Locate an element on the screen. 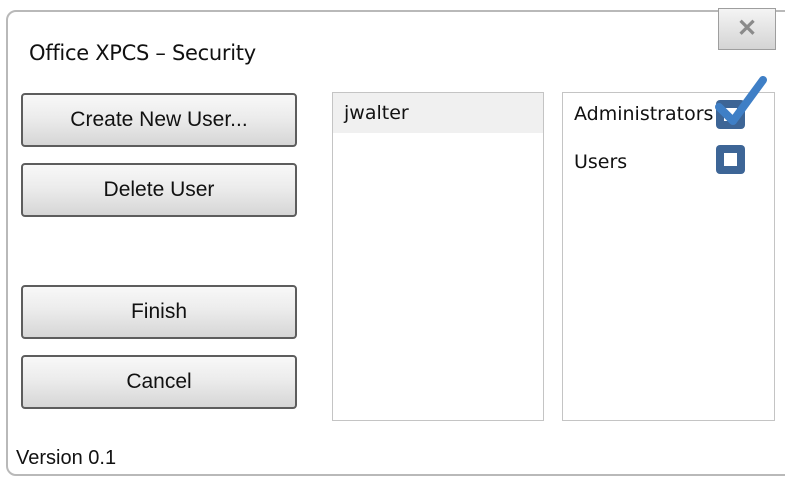 The height and width of the screenshot is (479, 785). list-item: jwalter is located at coordinates (438, 113).